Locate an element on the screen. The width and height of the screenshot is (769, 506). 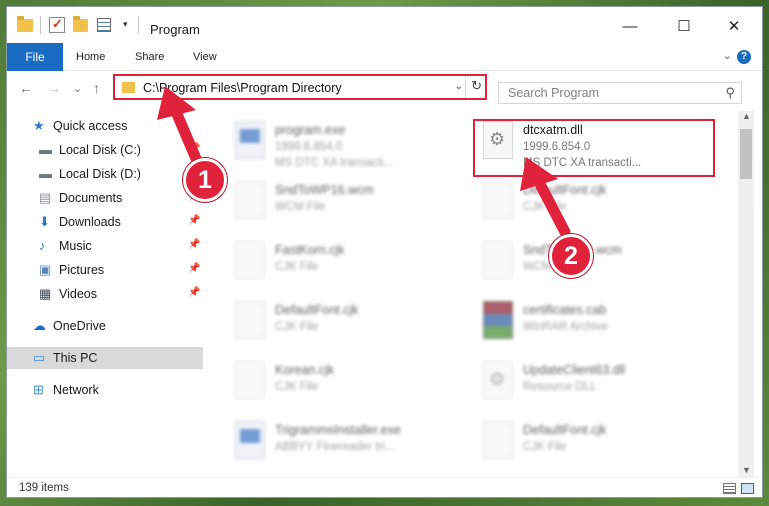
scroll-thumb is located at coordinates (746, 154).